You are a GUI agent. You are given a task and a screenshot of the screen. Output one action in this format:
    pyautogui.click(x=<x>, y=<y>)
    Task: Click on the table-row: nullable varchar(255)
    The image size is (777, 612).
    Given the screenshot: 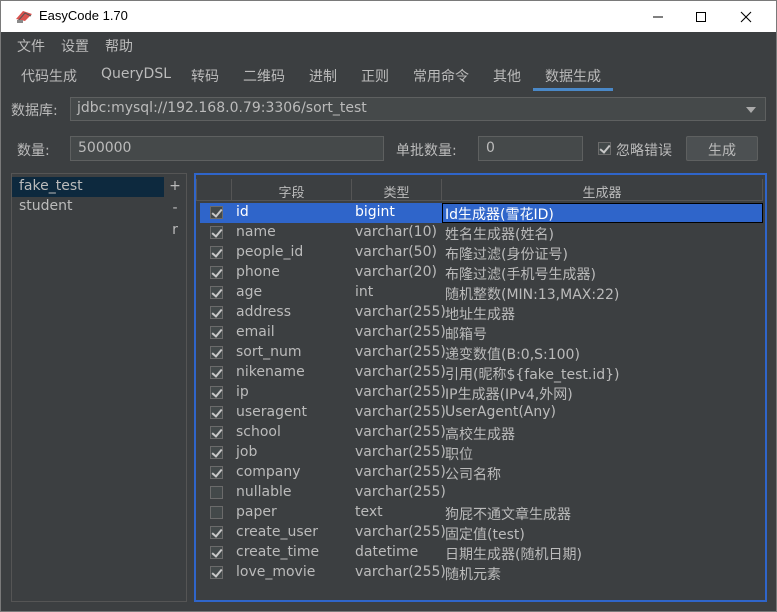 What is the action you would take?
    pyautogui.click(x=481, y=493)
    